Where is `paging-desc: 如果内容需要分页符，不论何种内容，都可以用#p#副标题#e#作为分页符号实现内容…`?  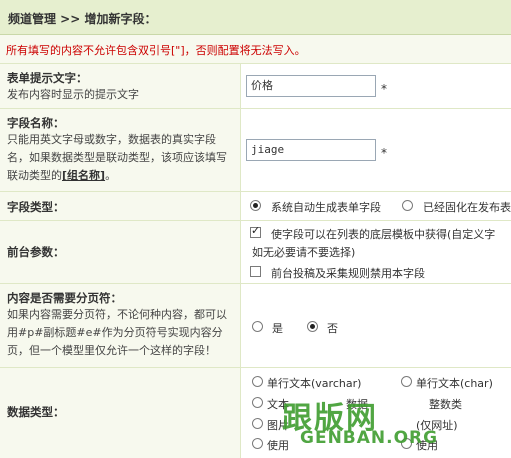
paging-desc: 如果内容需要分页符，不论何种内容，都可以用#p#副标题#e#作为分页符号实现内容… is located at coordinates (117, 332).